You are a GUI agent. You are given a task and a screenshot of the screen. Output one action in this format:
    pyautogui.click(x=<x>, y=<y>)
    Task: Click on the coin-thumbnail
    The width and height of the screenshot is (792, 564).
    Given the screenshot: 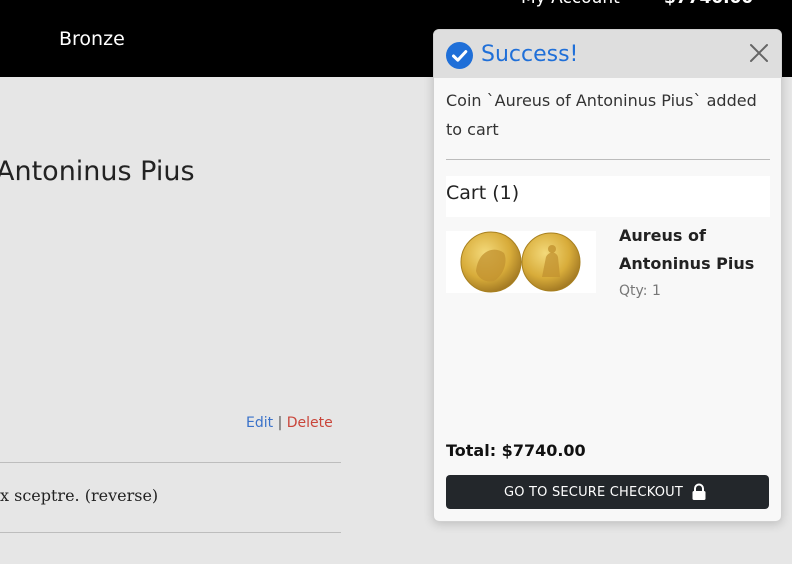 What is the action you would take?
    pyautogui.click(x=521, y=262)
    